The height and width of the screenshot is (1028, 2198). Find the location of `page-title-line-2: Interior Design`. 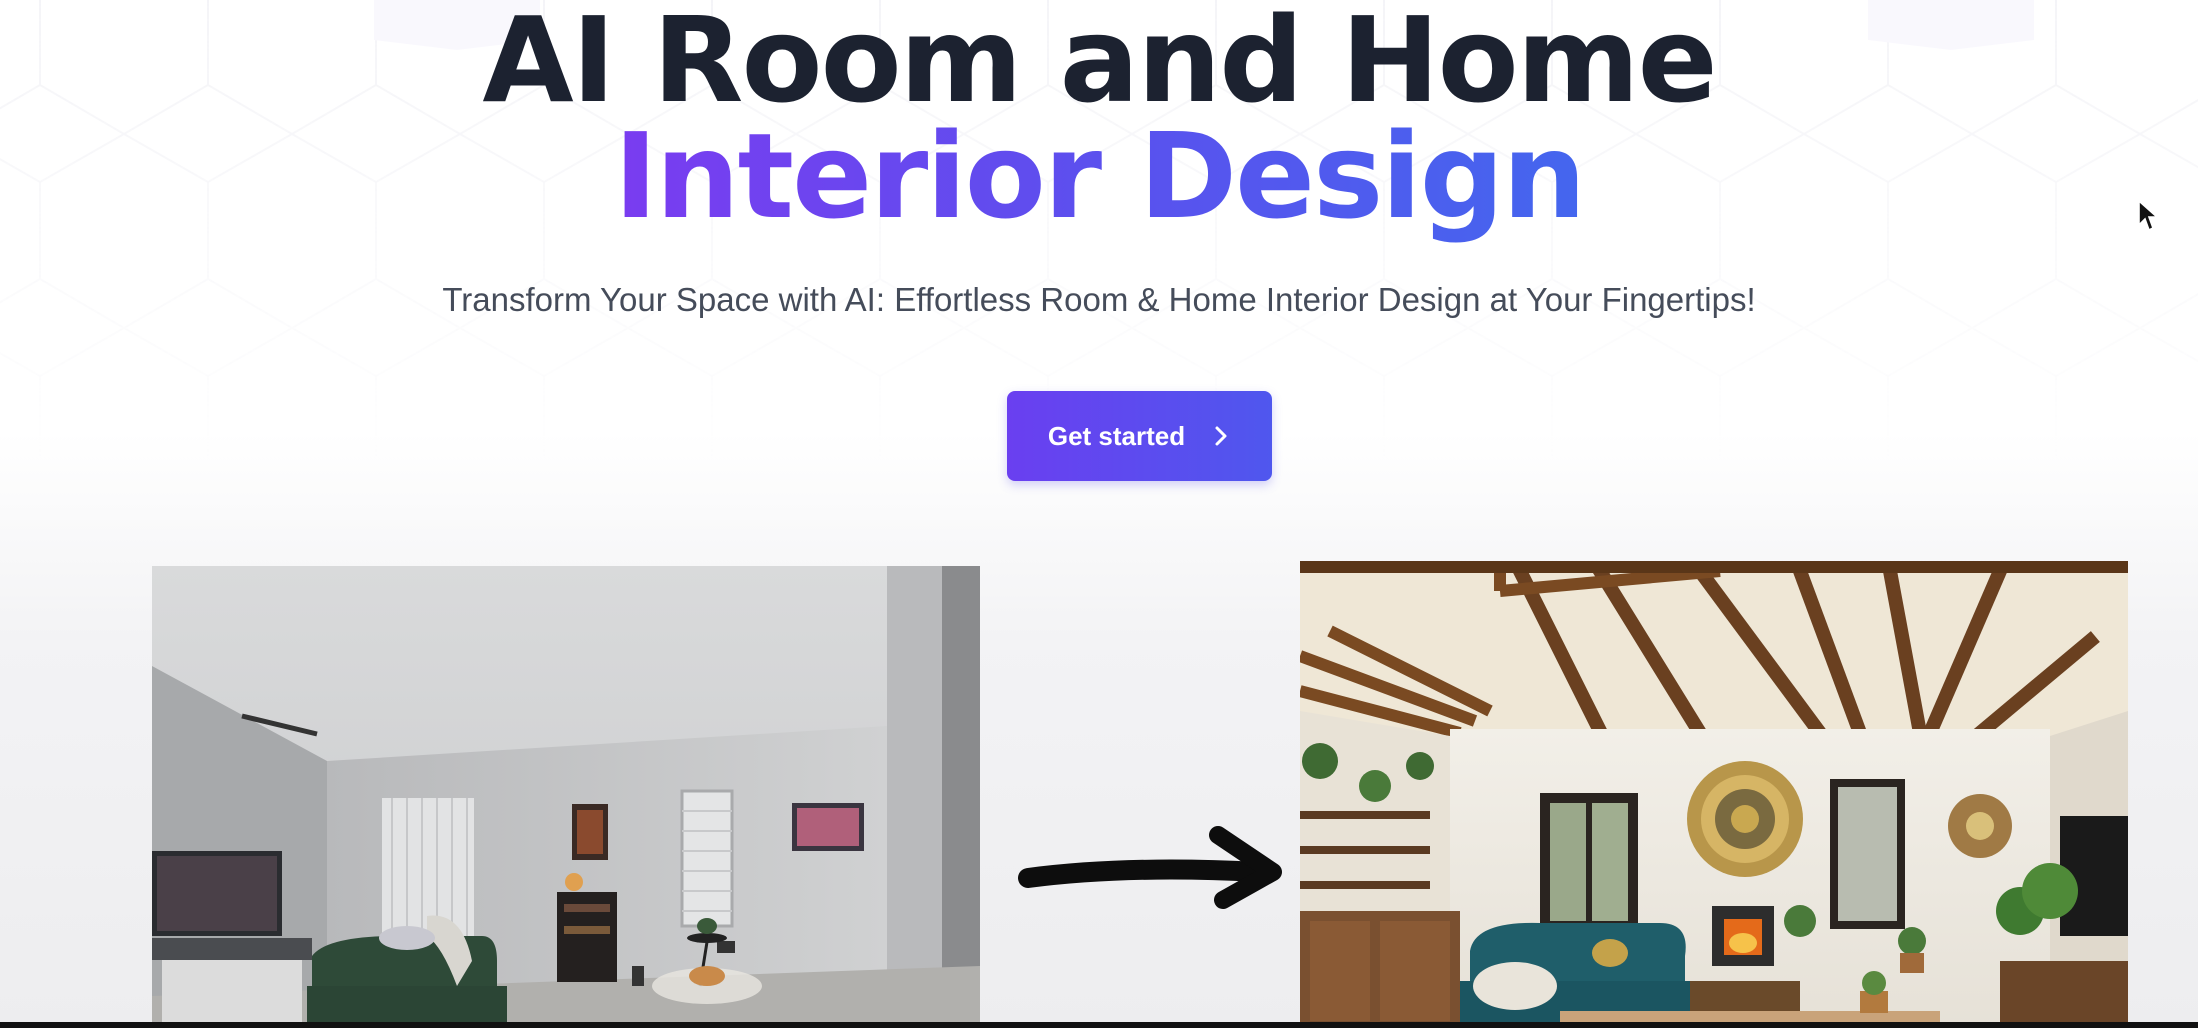

page-title-line-2: Interior Design is located at coordinates (1099, 176).